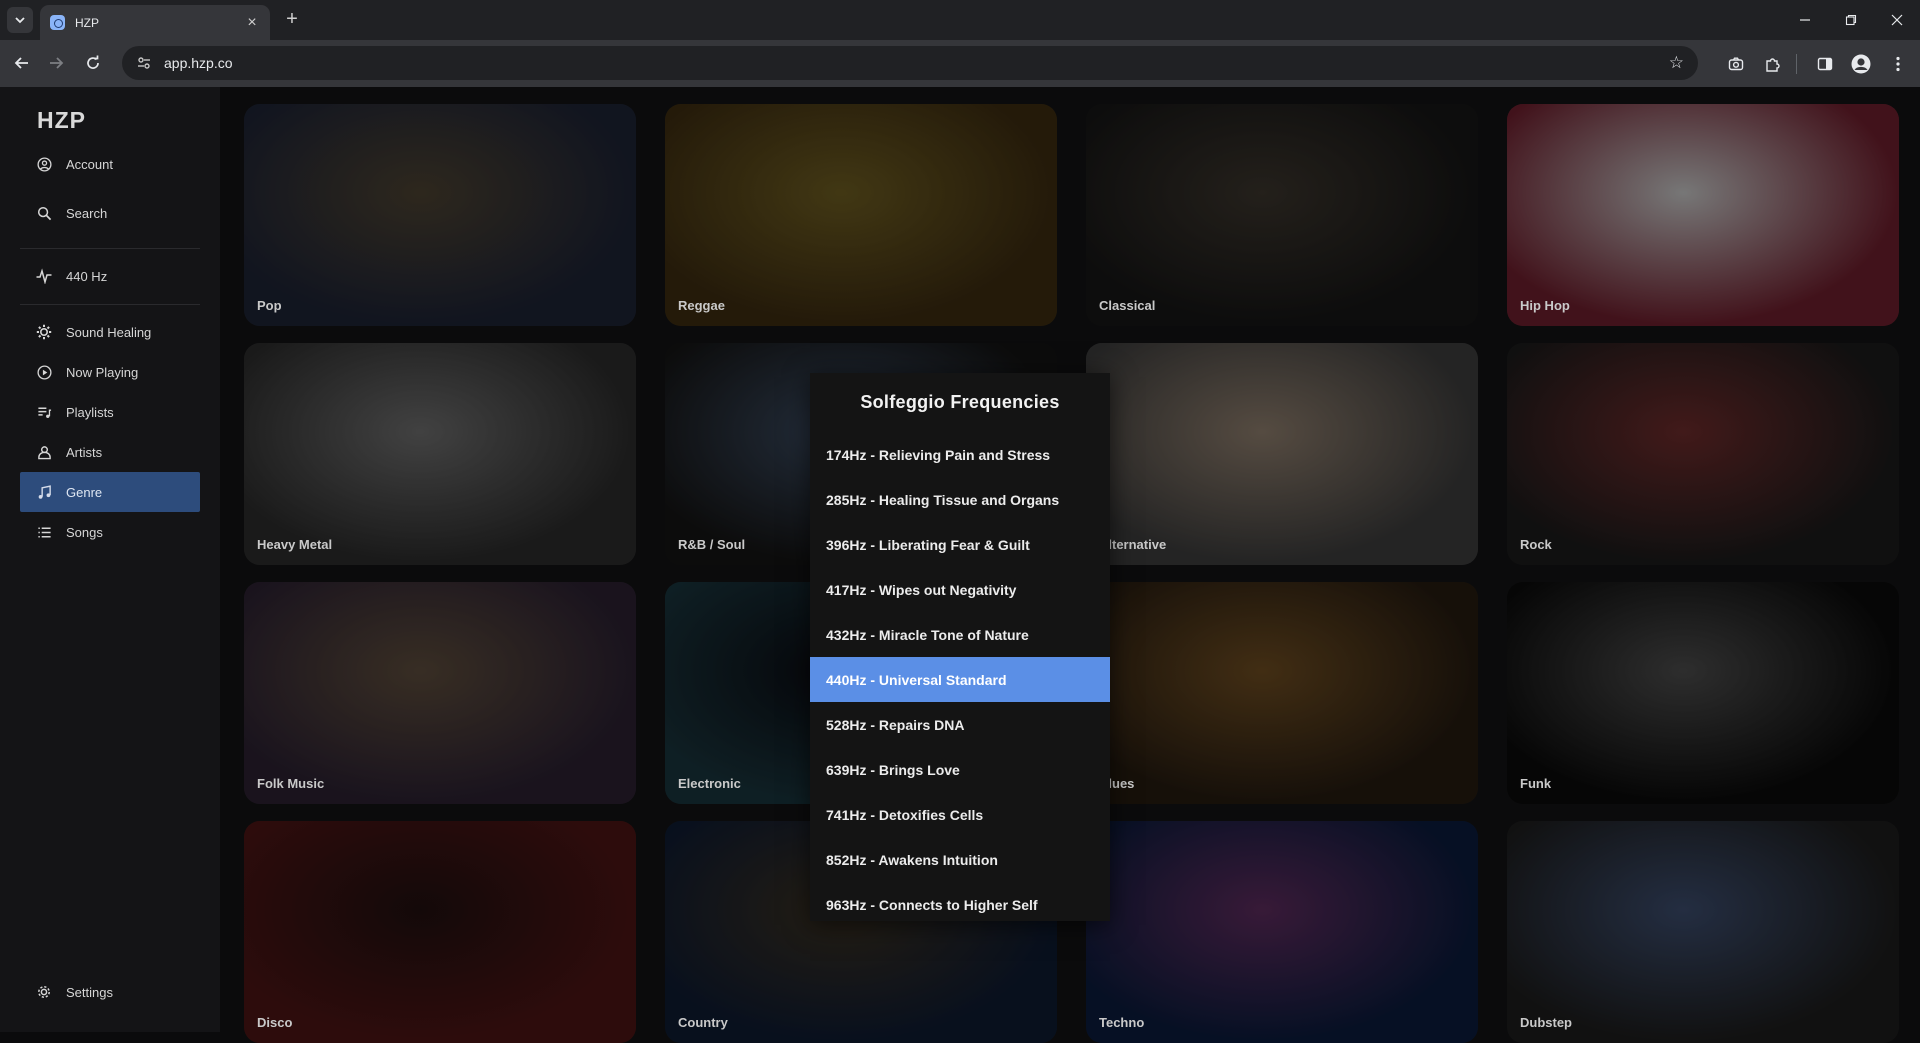 The image size is (1920, 1043). What do you see at coordinates (93, 63) in the screenshot?
I see `reload-button` at bounding box center [93, 63].